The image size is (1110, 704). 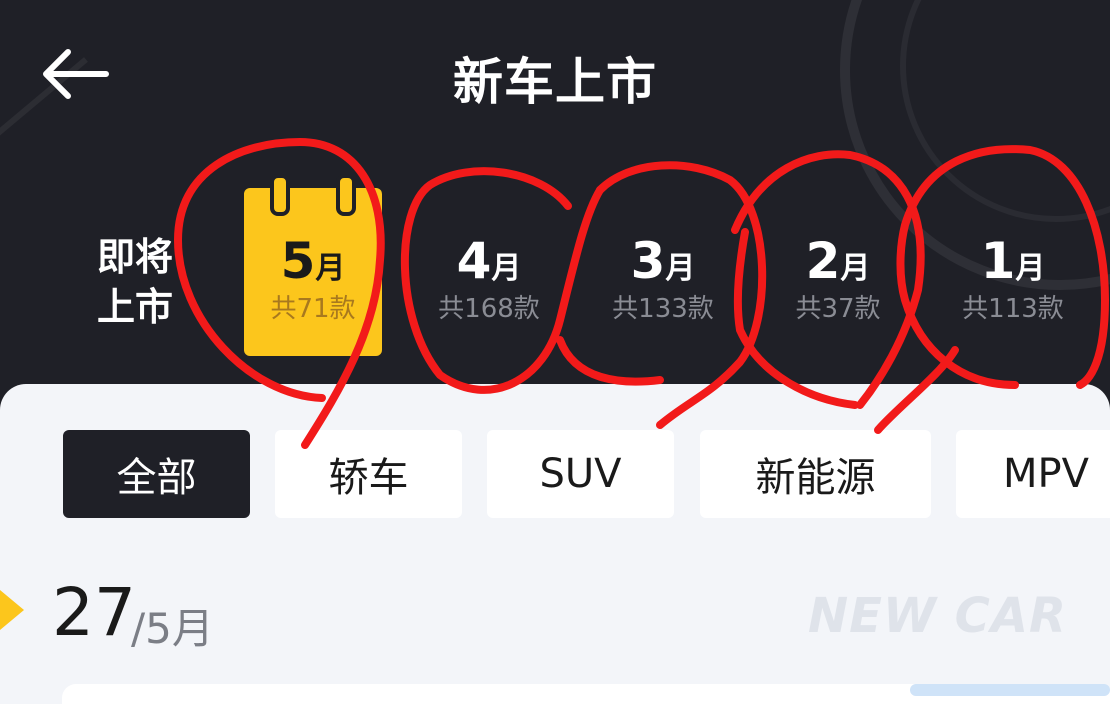 What do you see at coordinates (313, 309) in the screenshot?
I see `month-count: 共71款` at bounding box center [313, 309].